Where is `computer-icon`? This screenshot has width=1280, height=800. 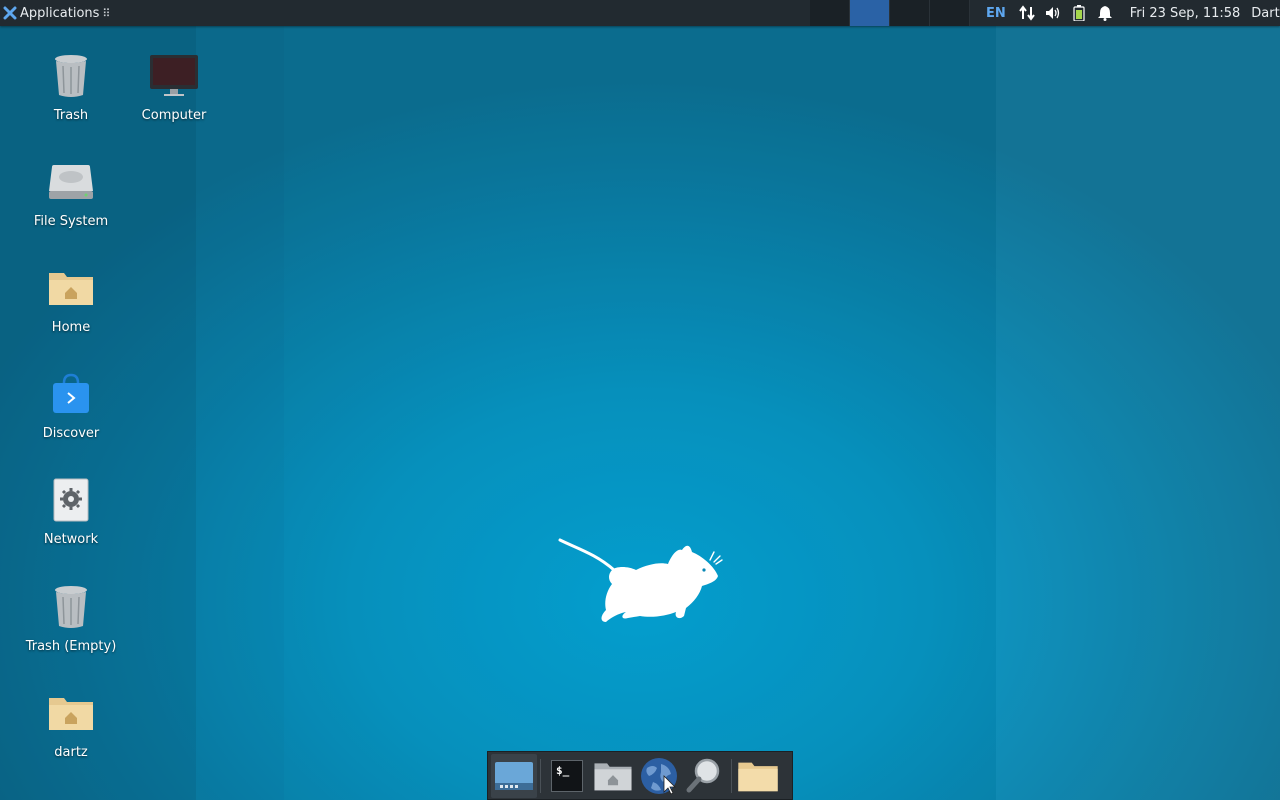 computer-icon is located at coordinates (174, 76).